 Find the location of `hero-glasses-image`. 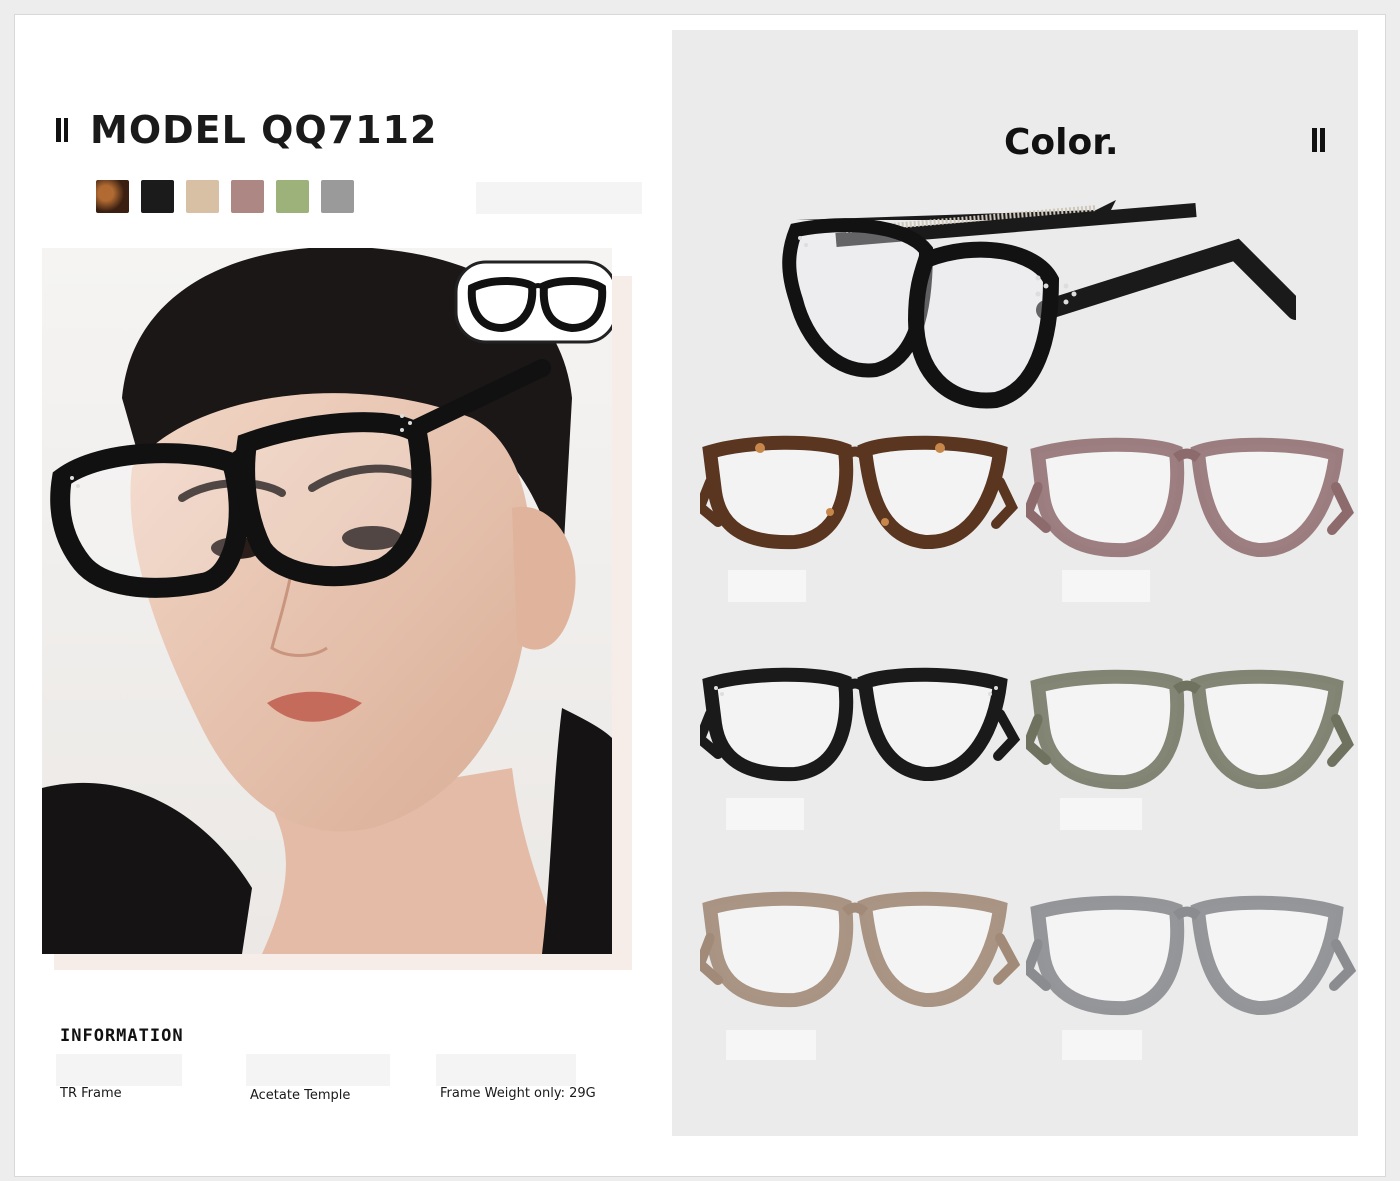

hero-glasses-image is located at coordinates (1039, 304).